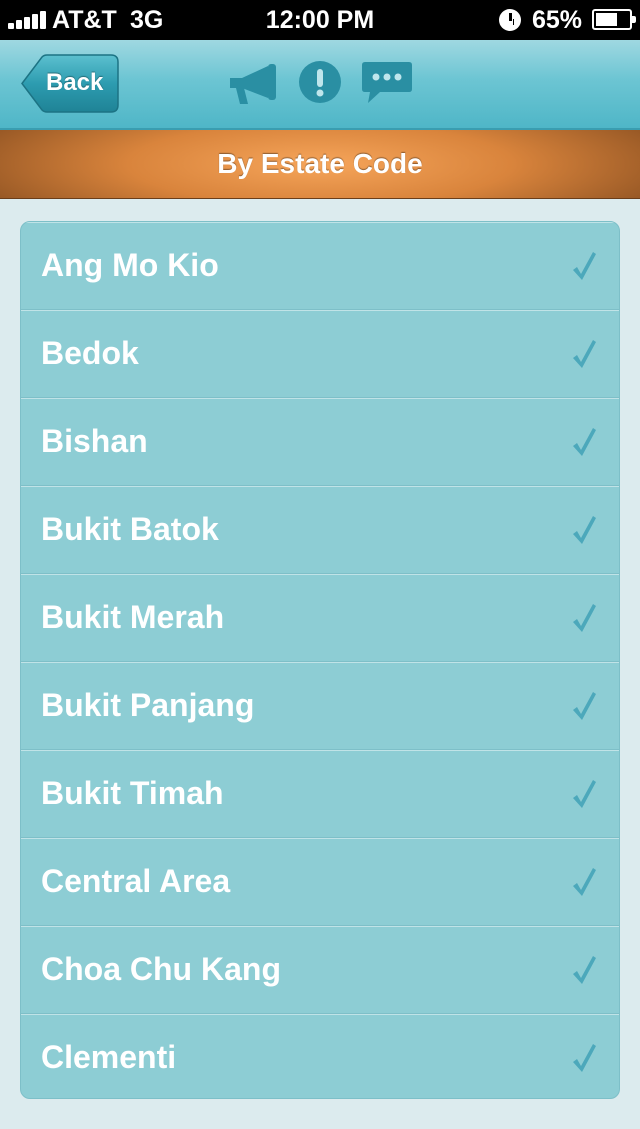 The image size is (640, 1129). Describe the element at coordinates (320, 1056) in the screenshot. I see `list-item: Clementi` at that location.